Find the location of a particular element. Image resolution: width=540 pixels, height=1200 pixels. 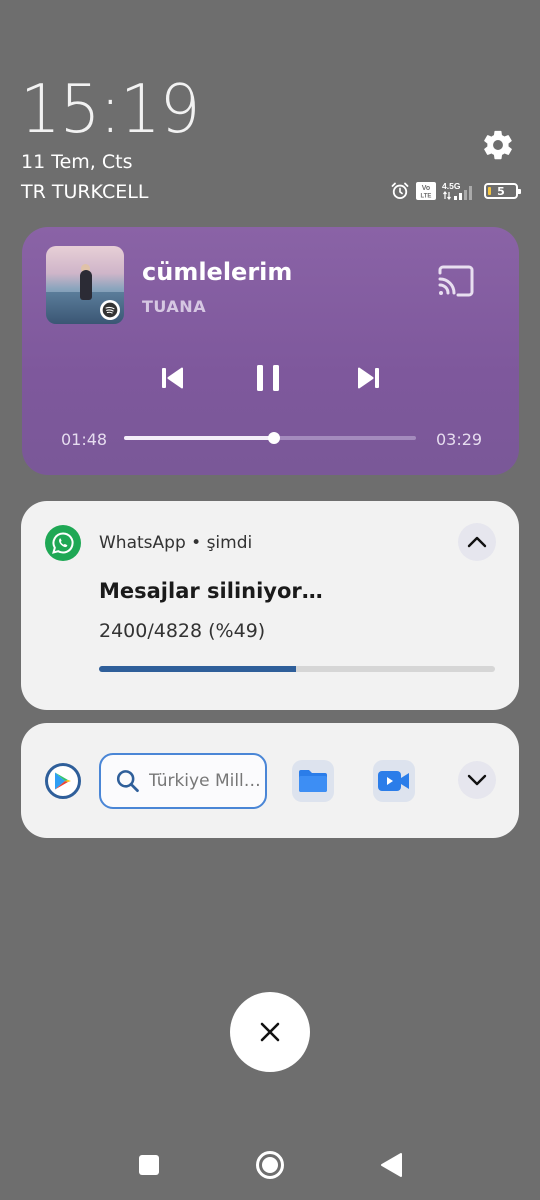

next-icon is located at coordinates (368, 378).